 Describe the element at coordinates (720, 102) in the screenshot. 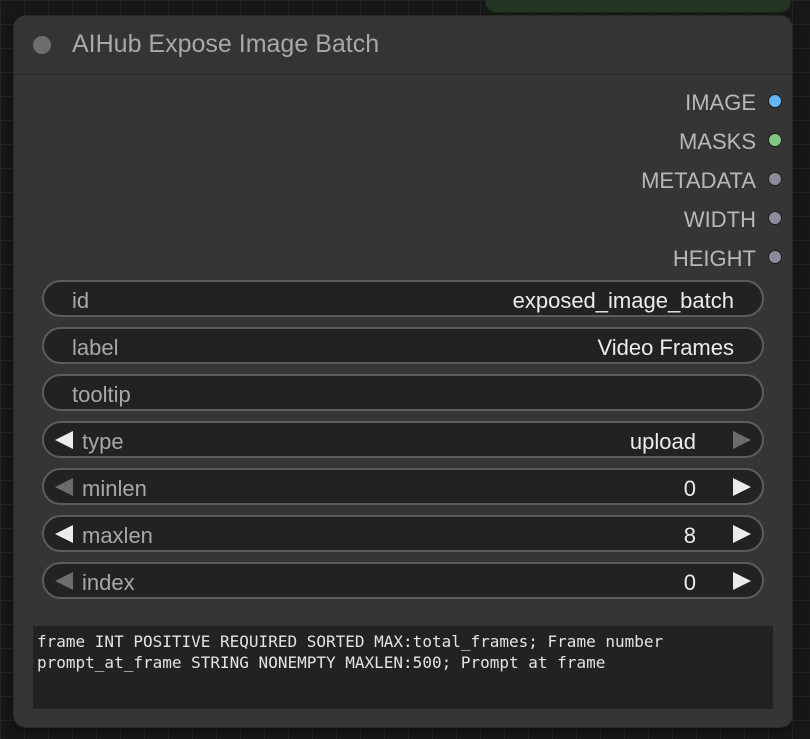

I see `output-label: IMAGE` at that location.